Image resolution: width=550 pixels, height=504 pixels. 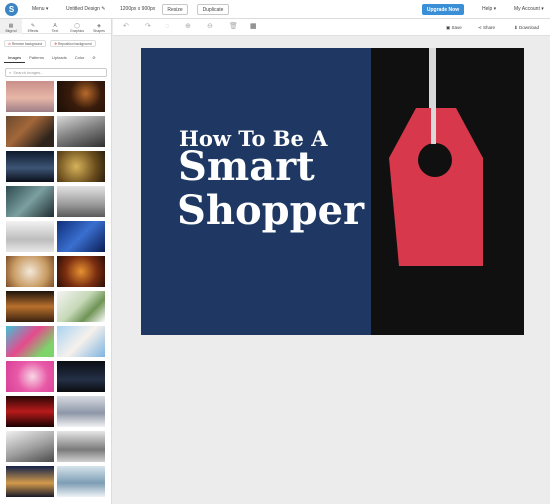 I want to click on move-back-icon: ⊖, so click(x=210, y=27).